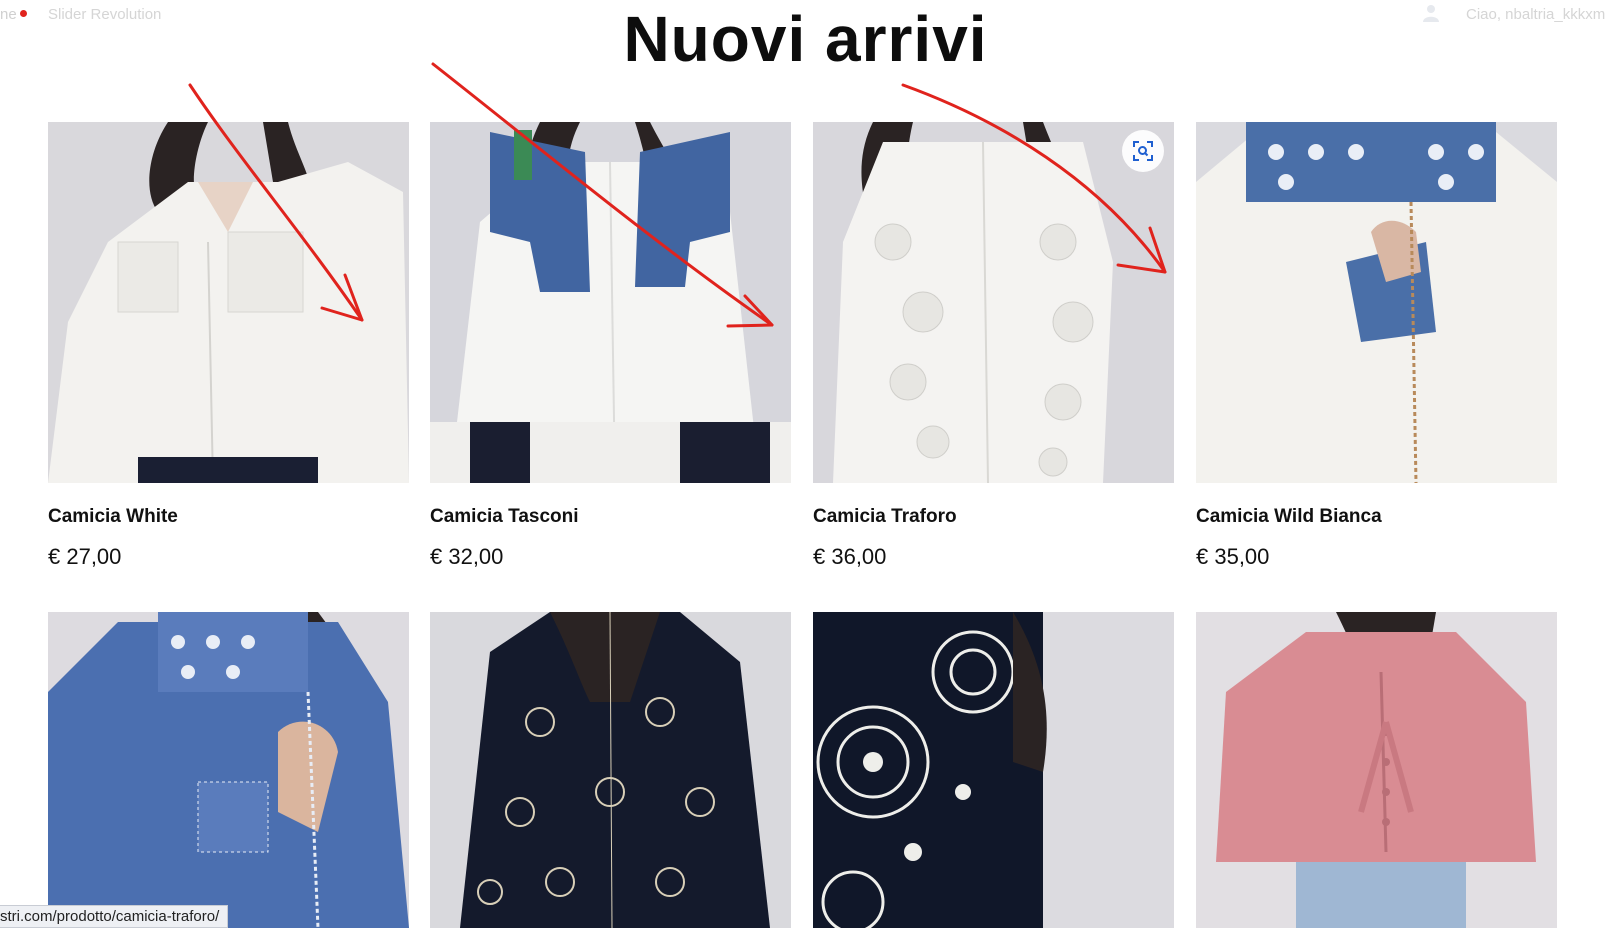 This screenshot has height=928, width=1611. I want to click on product-name: Camicia Traforo, so click(885, 517).